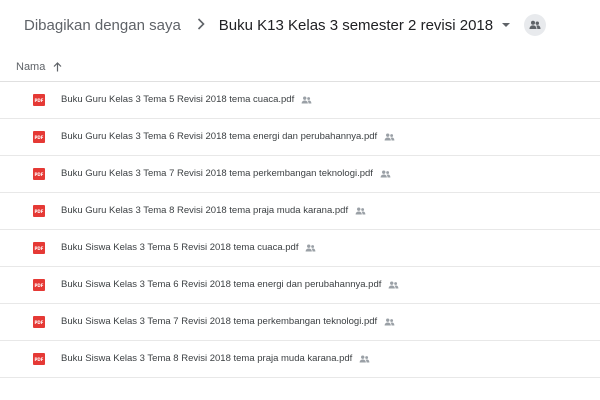 This screenshot has height=400, width=600. What do you see at coordinates (356, 25) in the screenshot?
I see `breadcrumb-current-folder: Buku K13 Kelas 3 semester 2 revisi 2018` at bounding box center [356, 25].